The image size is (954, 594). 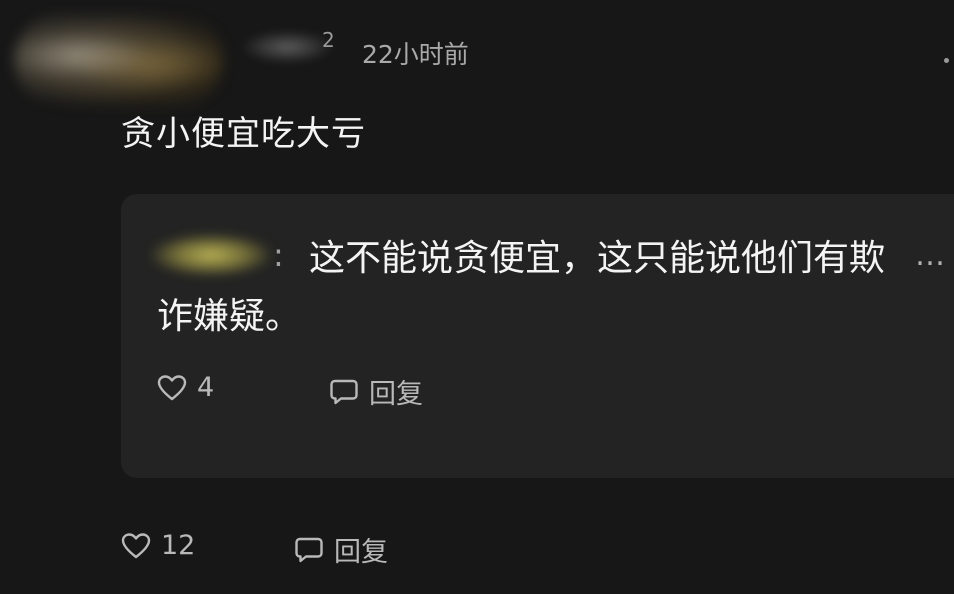 I want to click on reply-like-button: 4, so click(x=185, y=387).